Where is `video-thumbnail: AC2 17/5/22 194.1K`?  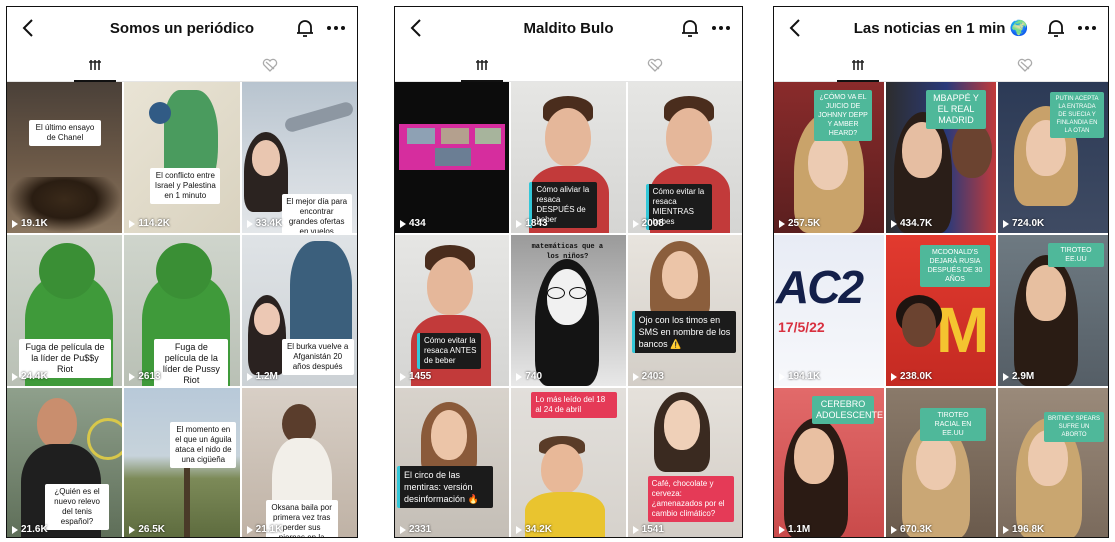 video-thumbnail: AC2 17/5/22 194.1K is located at coordinates (829, 310).